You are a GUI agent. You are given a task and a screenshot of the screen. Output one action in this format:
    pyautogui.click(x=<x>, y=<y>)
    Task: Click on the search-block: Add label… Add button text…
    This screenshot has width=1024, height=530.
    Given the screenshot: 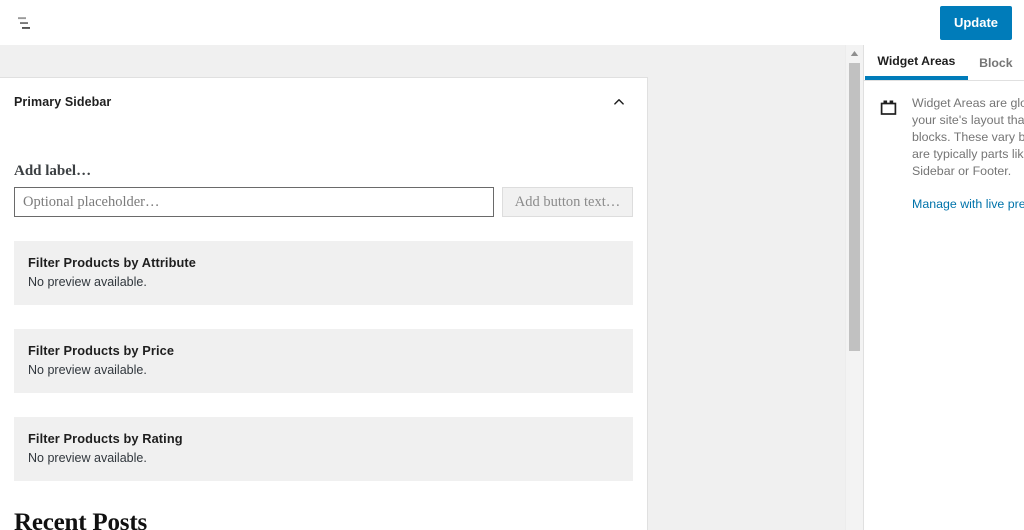 What is the action you would take?
    pyautogui.click(x=323, y=189)
    